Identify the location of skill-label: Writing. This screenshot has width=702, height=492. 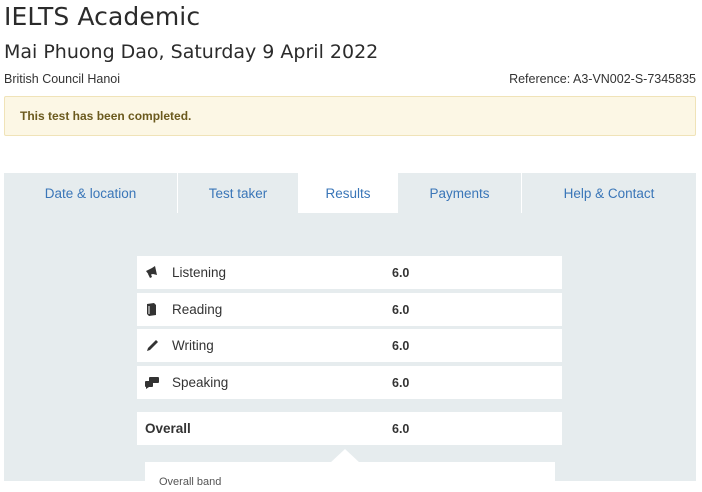
(193, 345).